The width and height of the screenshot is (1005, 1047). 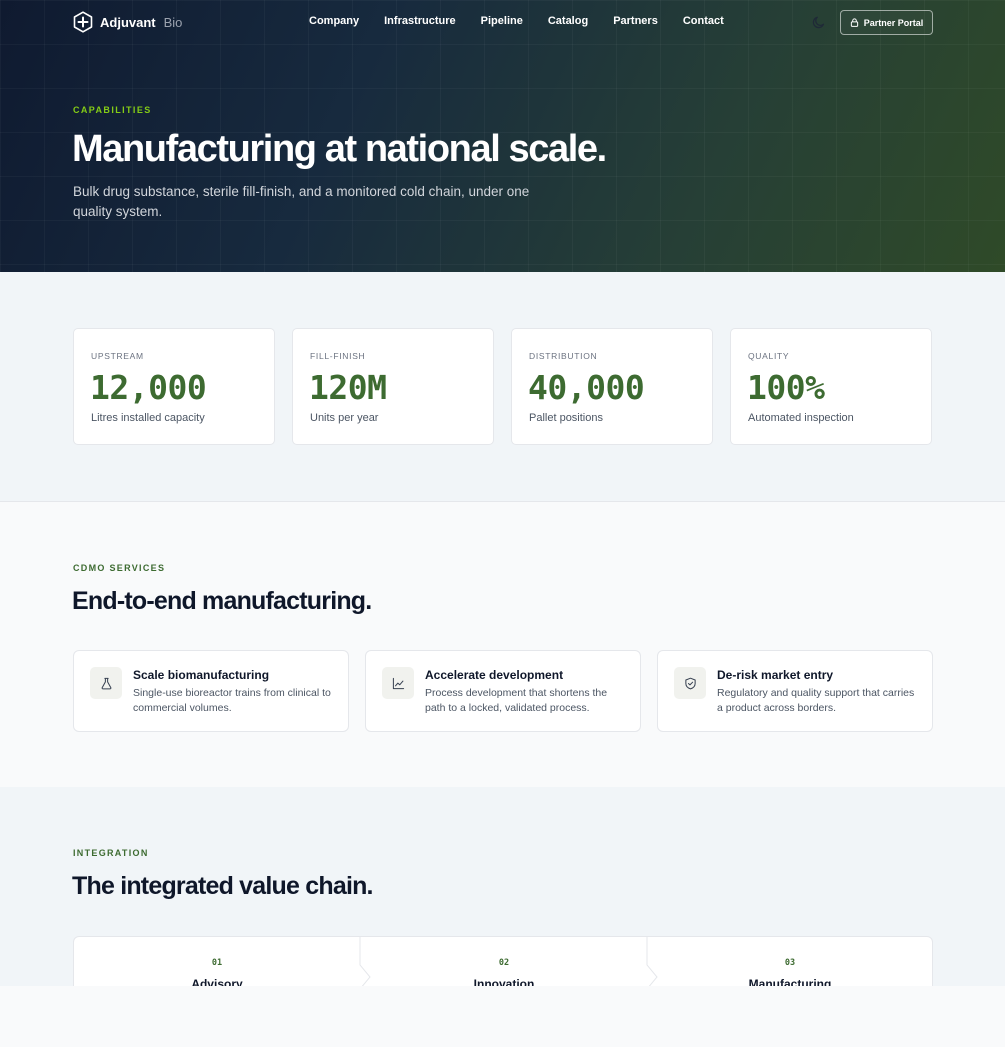 I want to click on integration-eyebrow: INTEGRATION, so click(x=111, y=853).